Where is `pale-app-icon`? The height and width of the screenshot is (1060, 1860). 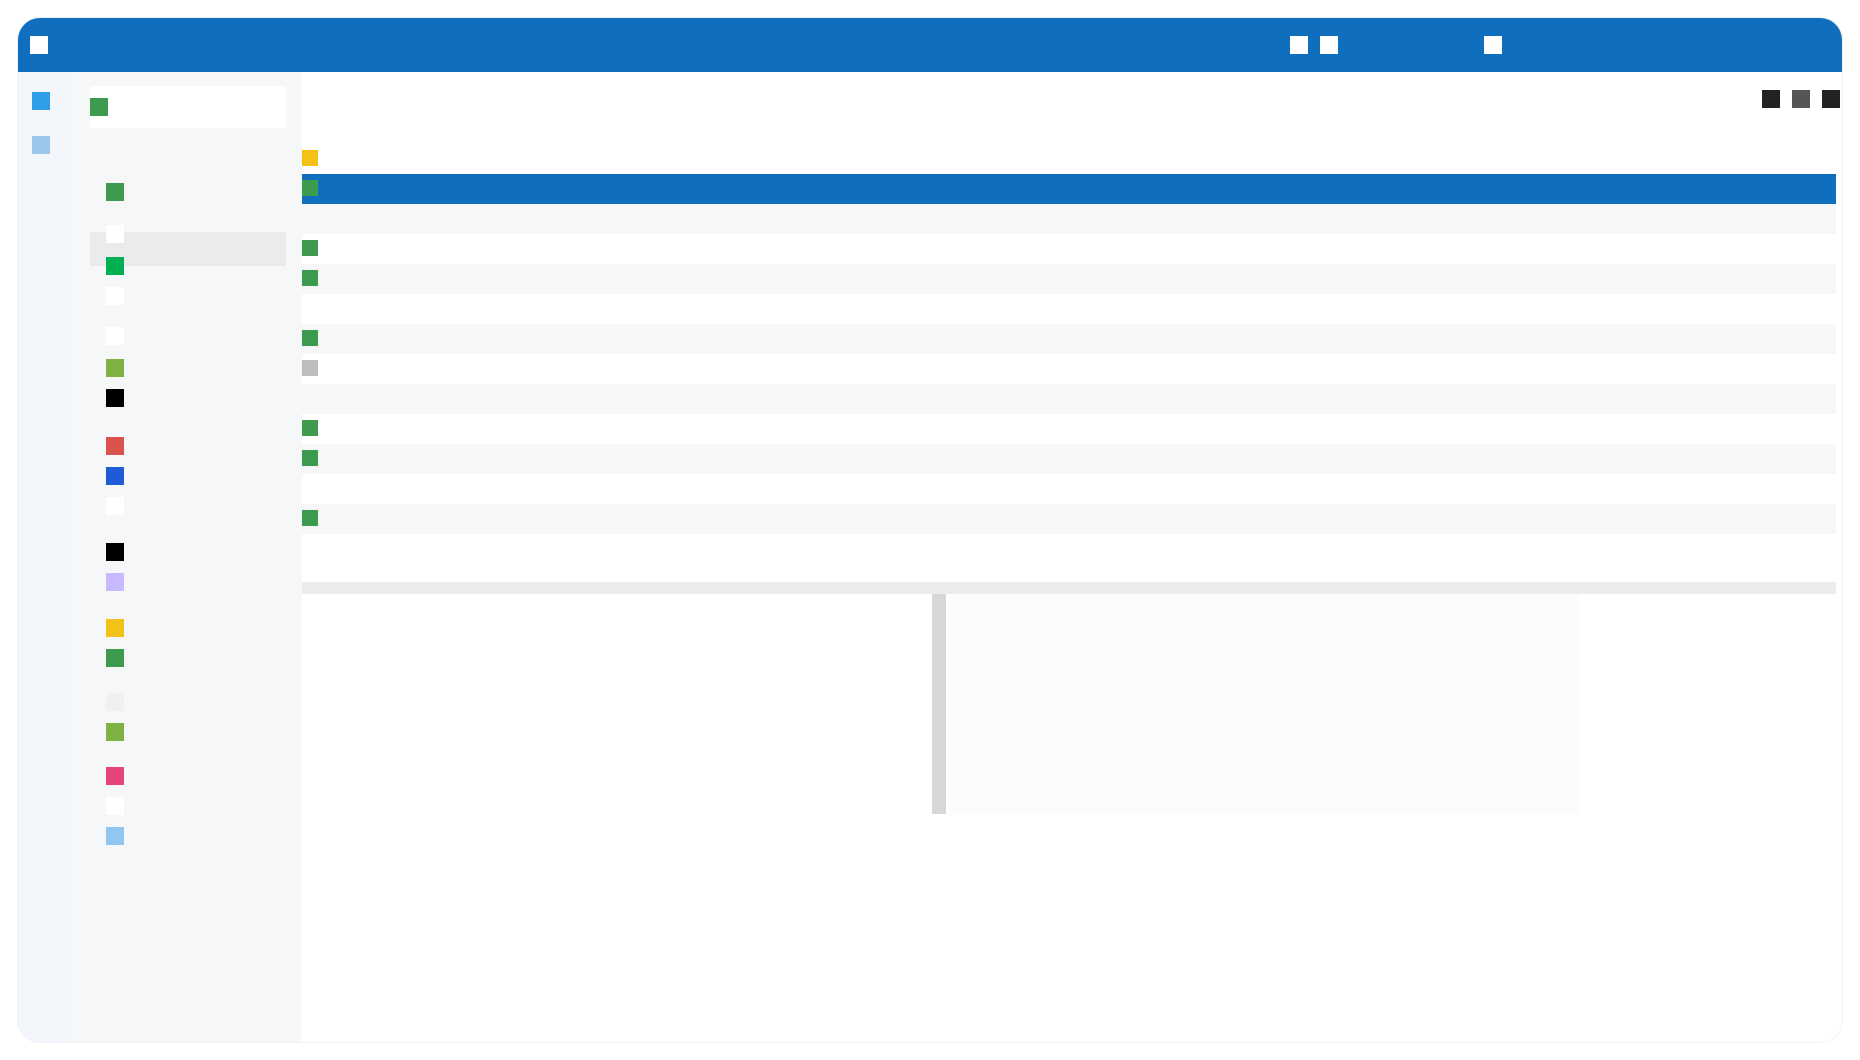
pale-app-icon is located at coordinates (41, 145).